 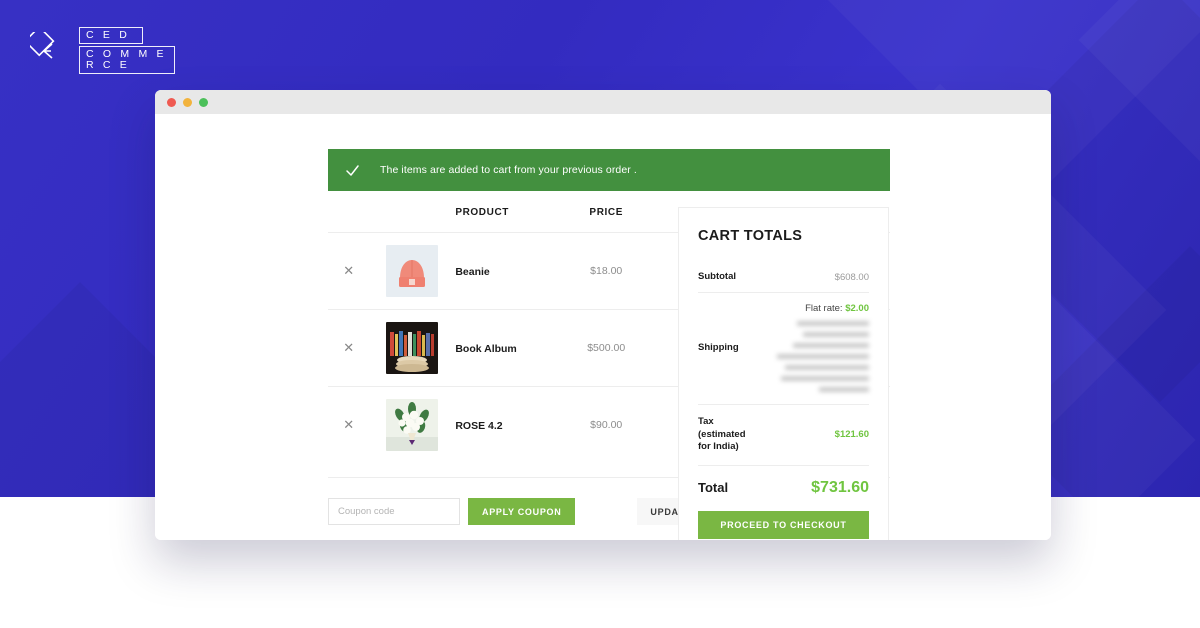 I want to click on tax-label-line1: Tax, so click(x=706, y=421).